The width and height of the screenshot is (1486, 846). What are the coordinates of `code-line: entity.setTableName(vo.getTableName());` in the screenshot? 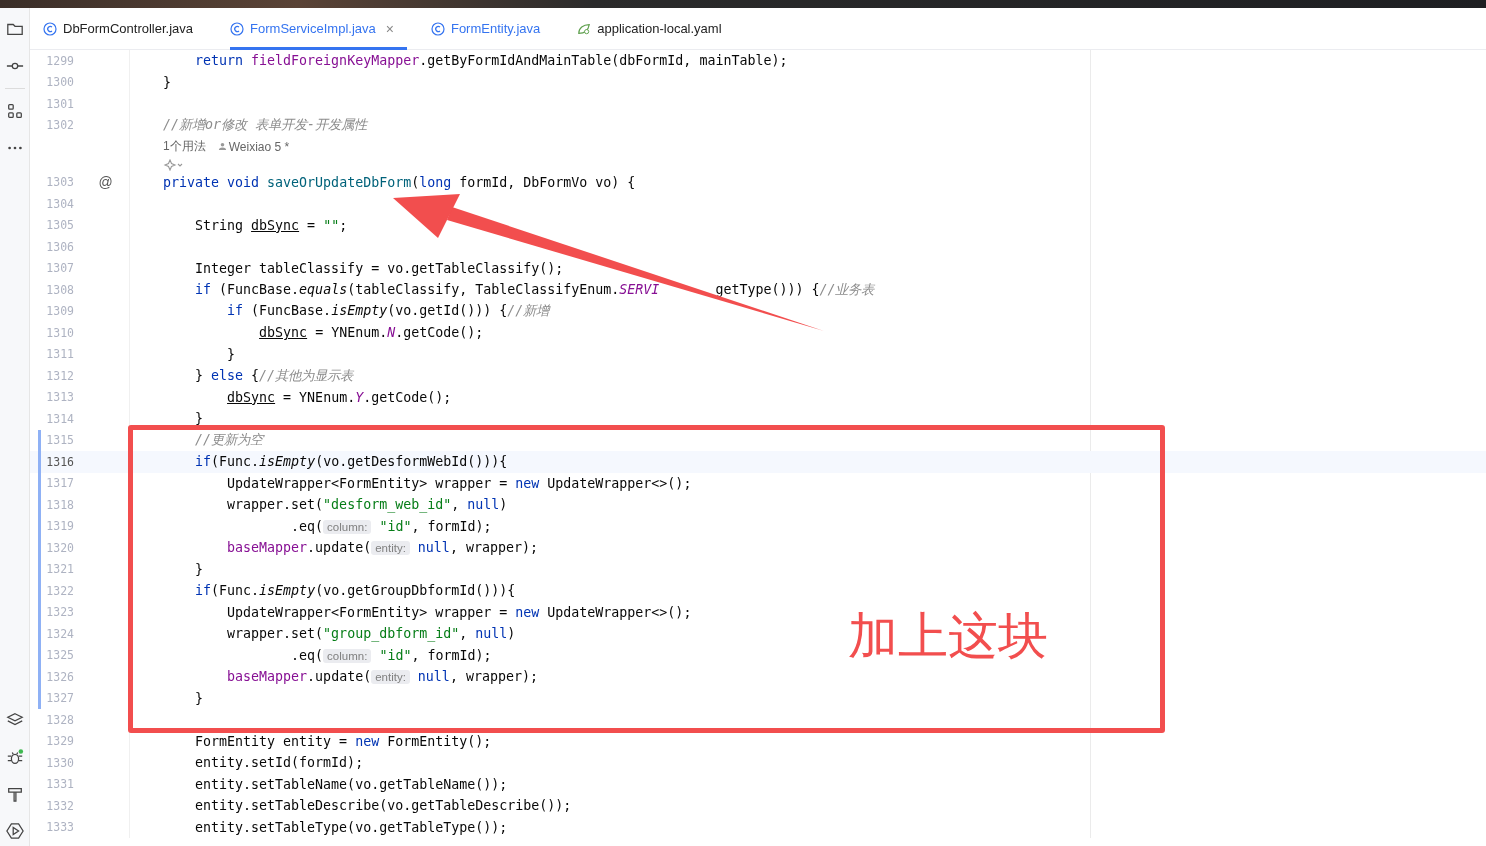 It's located at (351, 784).